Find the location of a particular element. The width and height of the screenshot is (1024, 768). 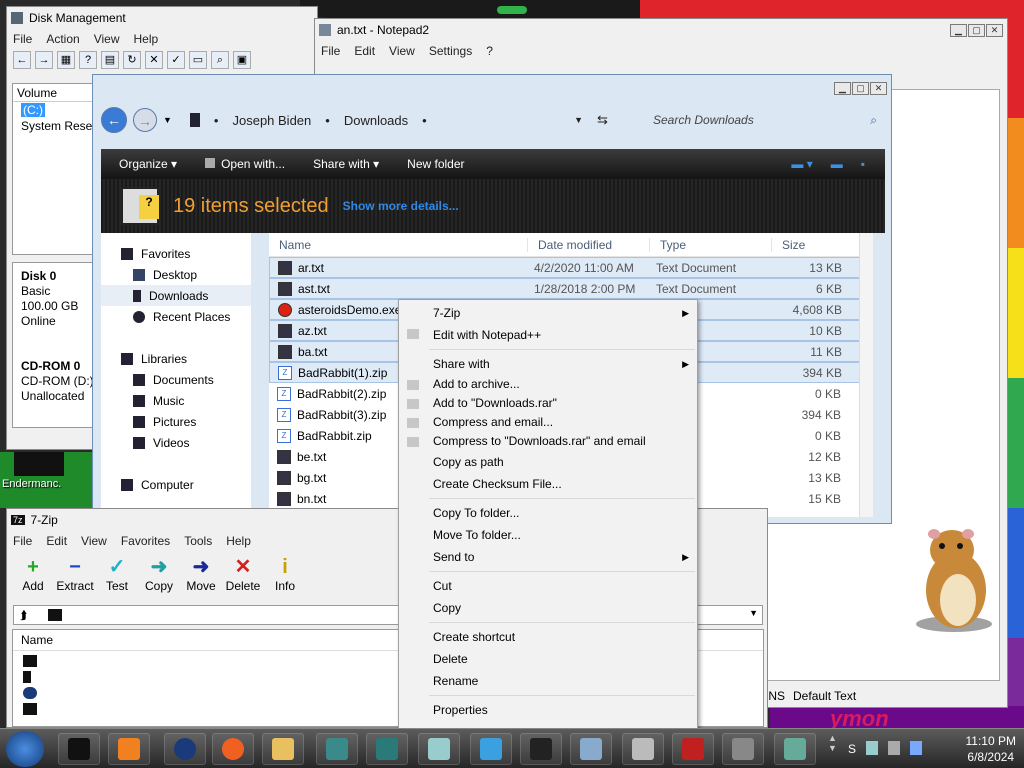

back-arrow-icon: ← is located at coordinates (22, 60).